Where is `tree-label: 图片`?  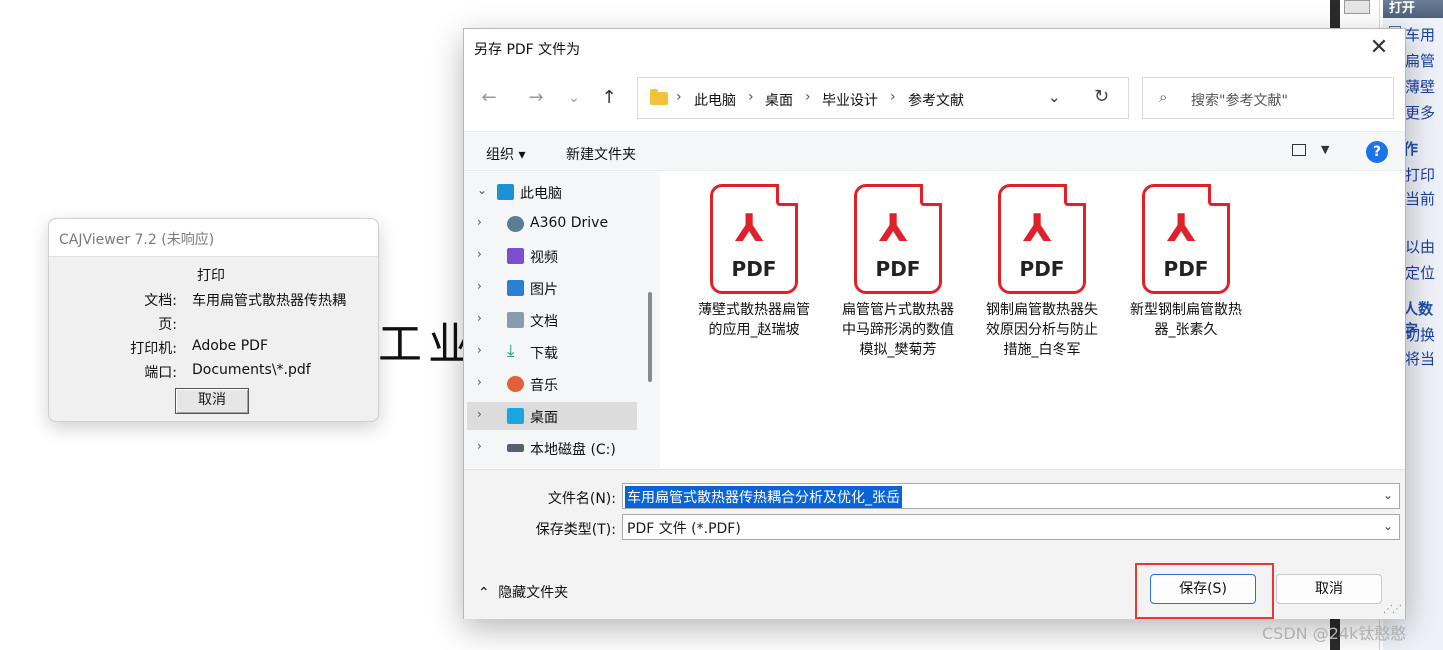 tree-label: 图片 is located at coordinates (544, 290).